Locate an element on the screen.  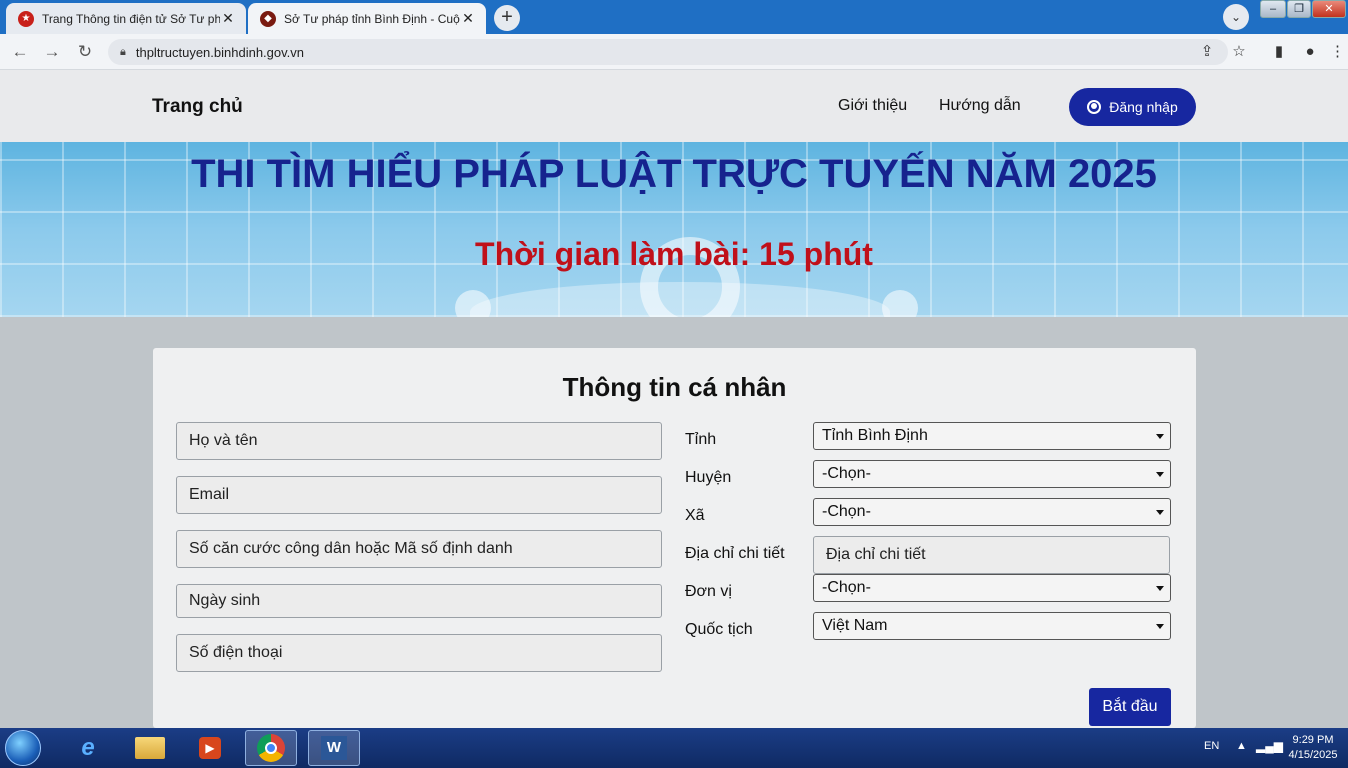
word-icon: W is located at coordinates (334, 748).